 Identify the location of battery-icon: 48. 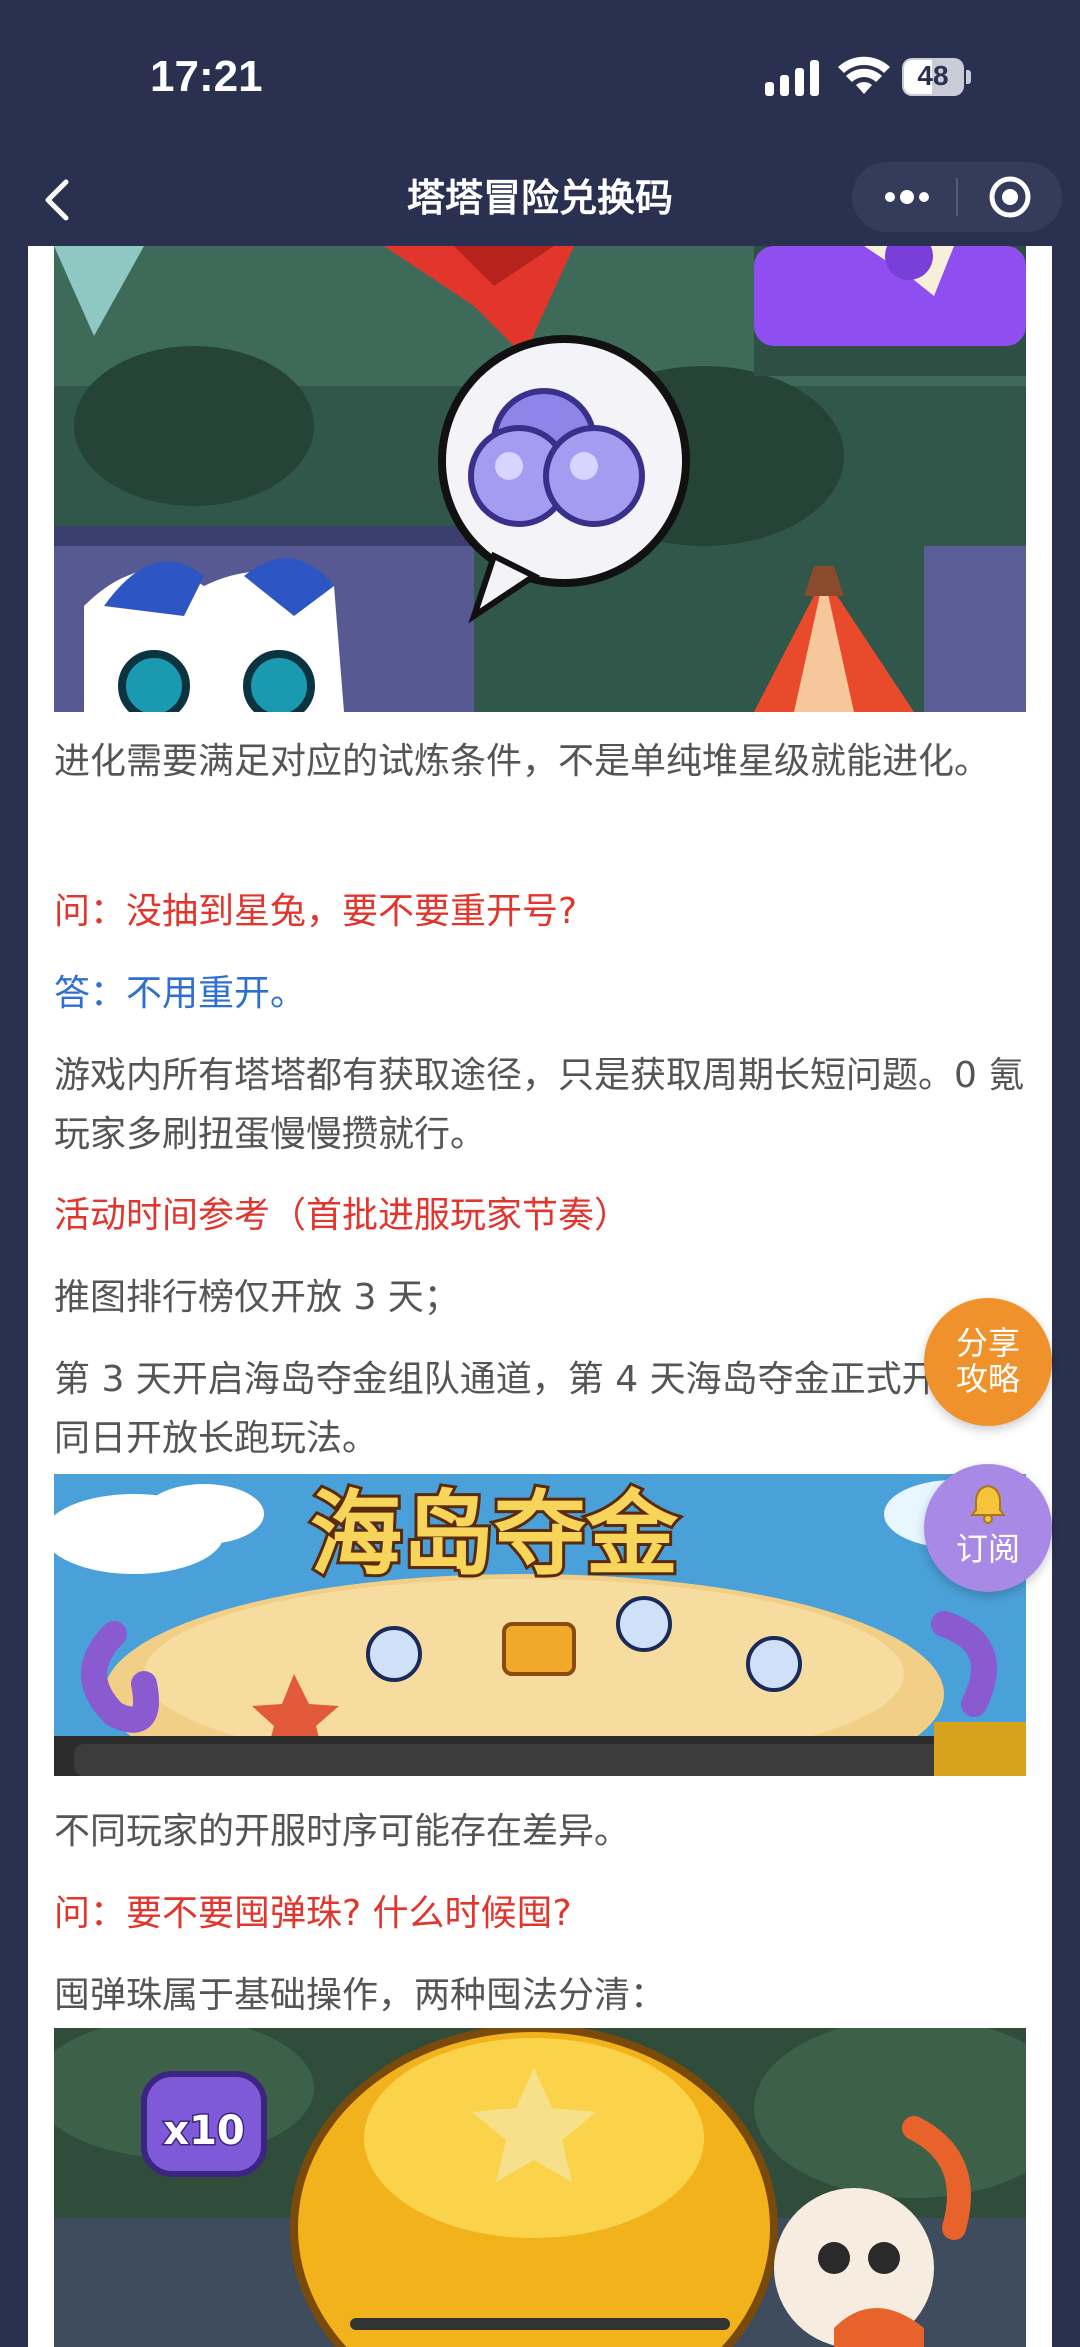
(937, 77).